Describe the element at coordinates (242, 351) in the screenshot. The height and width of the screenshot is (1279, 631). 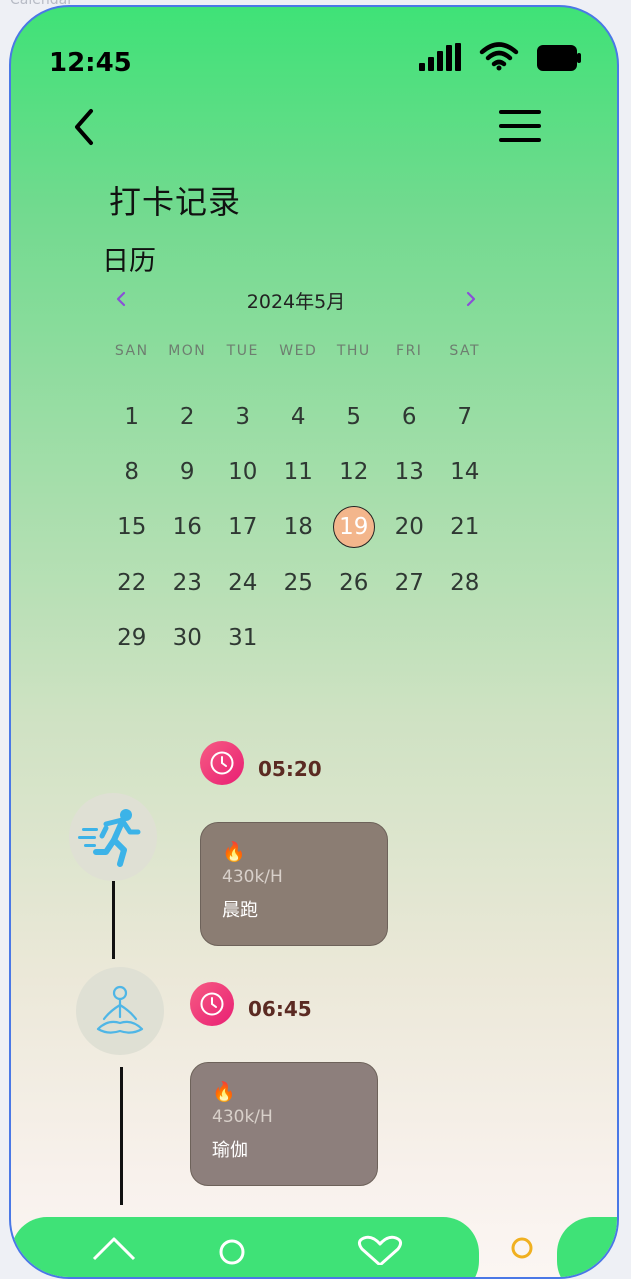
I see `weekday-label: TUE` at that location.